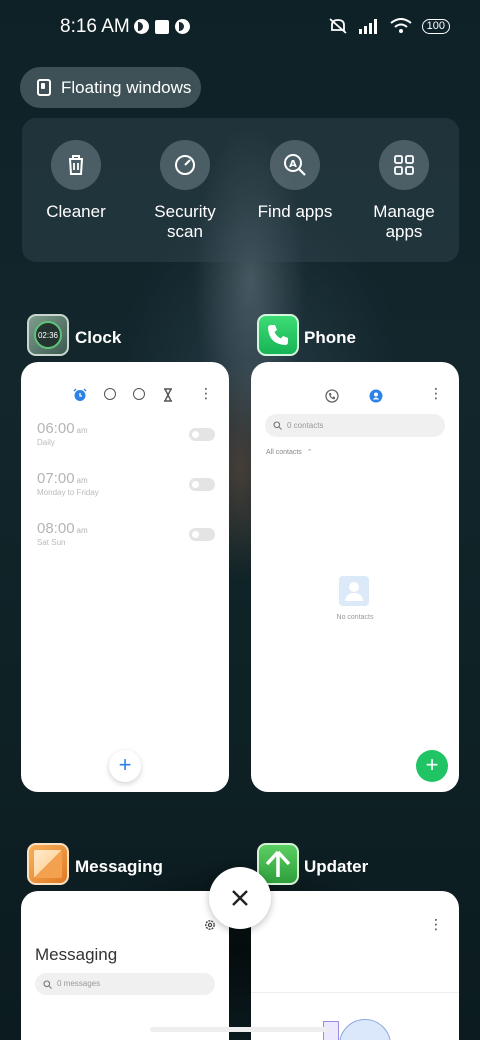 Image resolution: width=480 pixels, height=1040 pixels. Describe the element at coordinates (126, 433) in the screenshot. I see `alarm-row: 06:00 am Daily` at that location.